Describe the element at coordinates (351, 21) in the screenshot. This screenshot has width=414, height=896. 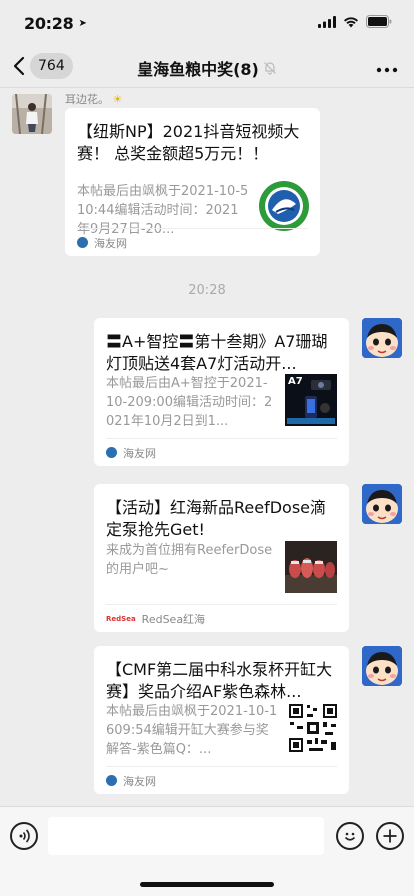
I see `wifi-icon` at that location.